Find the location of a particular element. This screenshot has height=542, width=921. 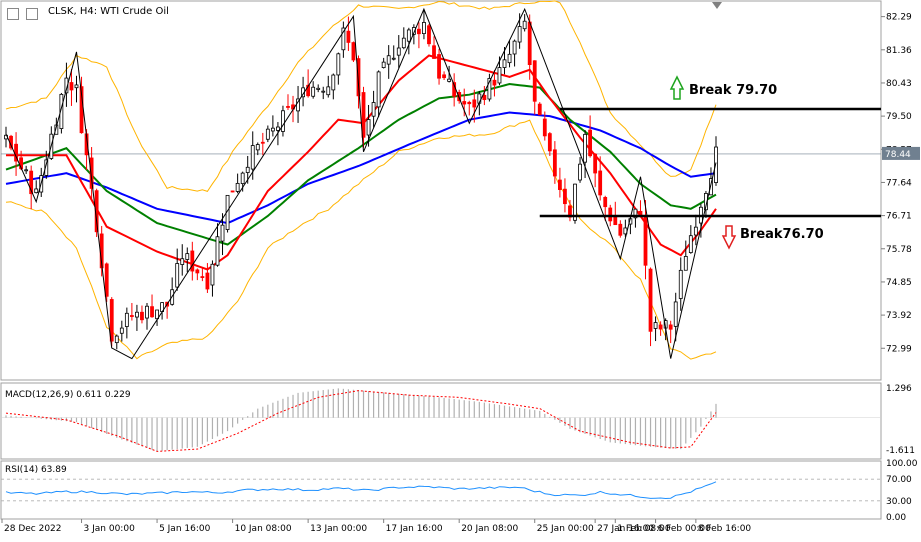

time-tick-label: 20 Jan 08:00 is located at coordinates (489, 529).